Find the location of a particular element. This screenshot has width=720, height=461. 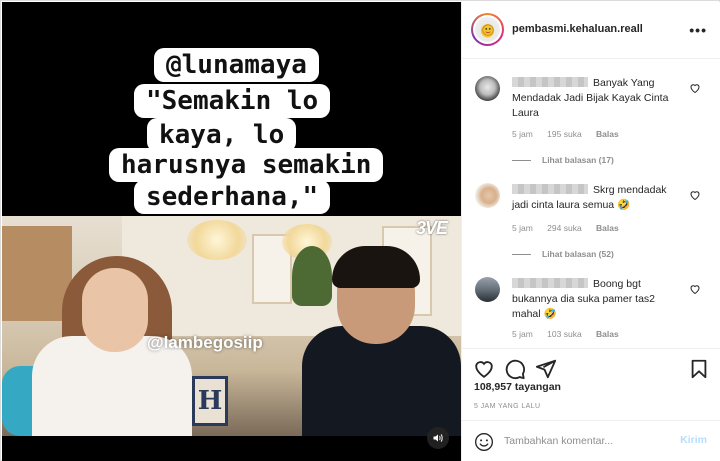

quote-line-1: @lunamaya is located at coordinates (236, 65).